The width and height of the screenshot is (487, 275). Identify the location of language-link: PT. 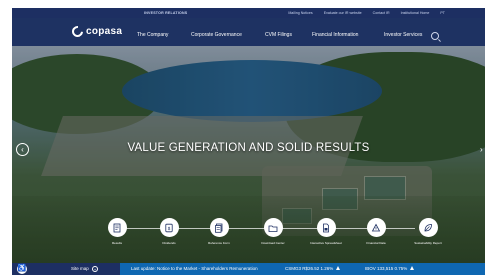
(442, 13).